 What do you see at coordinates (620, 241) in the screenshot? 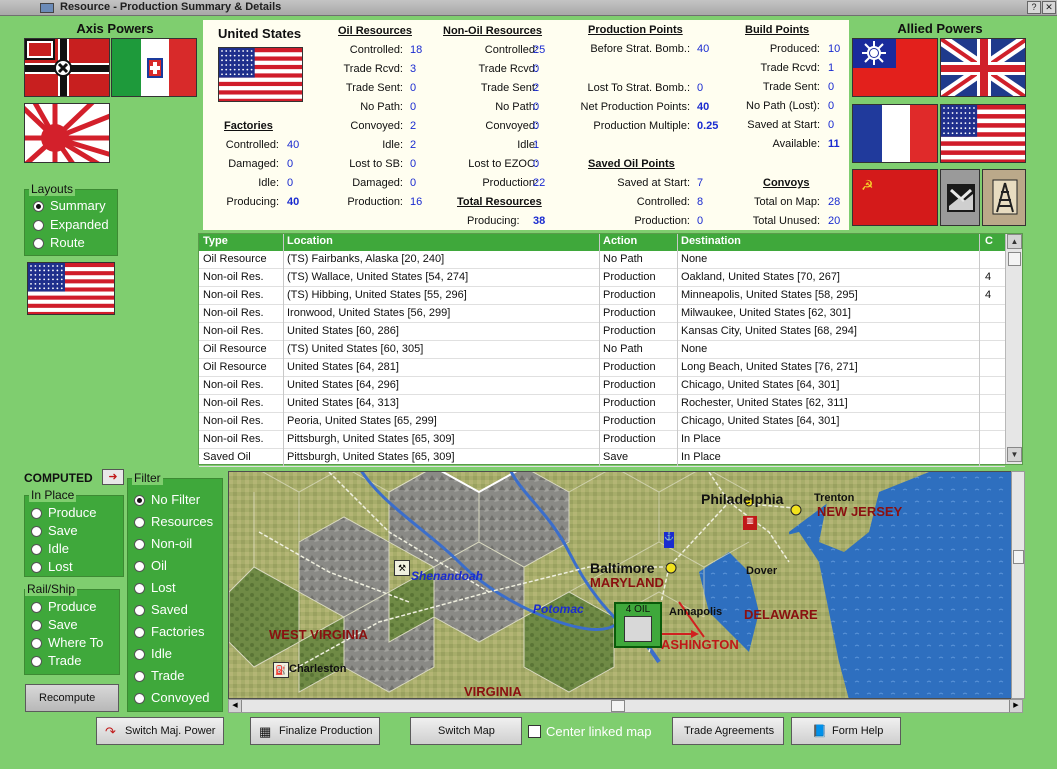
I see `col-action: Action` at bounding box center [620, 241].